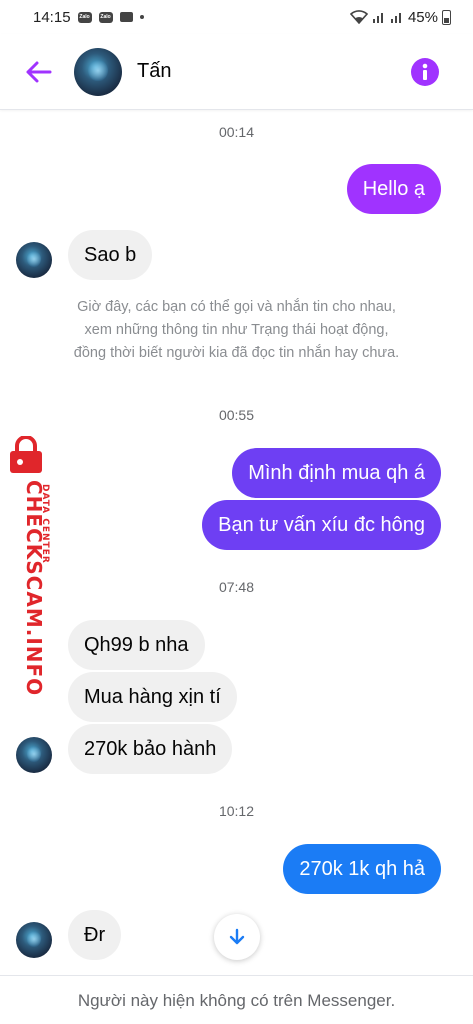 Image resolution: width=473 pixels, height=1024 pixels. I want to click on incoming-message: 270k bảo hành, so click(150, 749).